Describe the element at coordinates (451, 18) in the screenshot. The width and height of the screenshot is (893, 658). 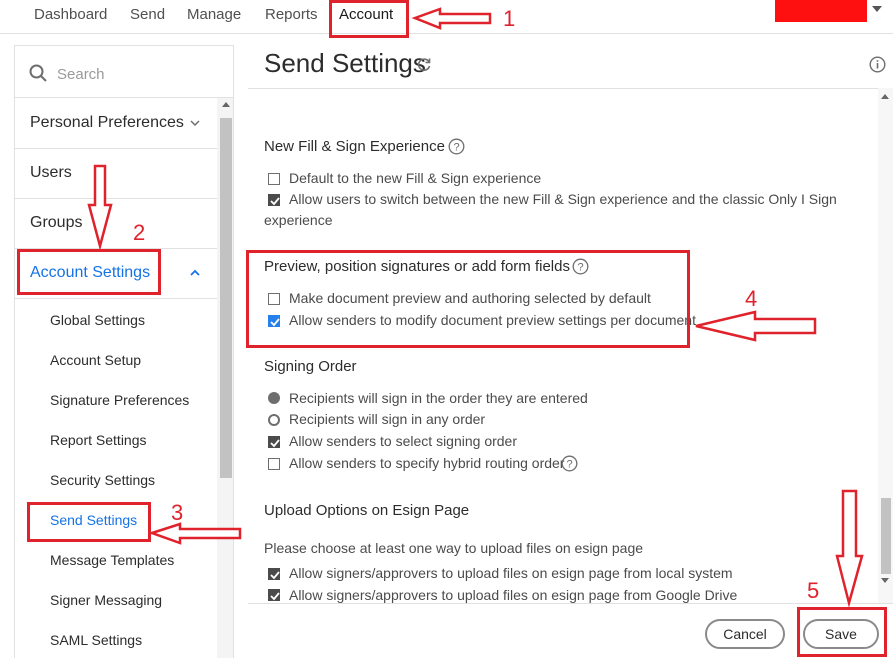
I see `arrow-1-icon` at that location.